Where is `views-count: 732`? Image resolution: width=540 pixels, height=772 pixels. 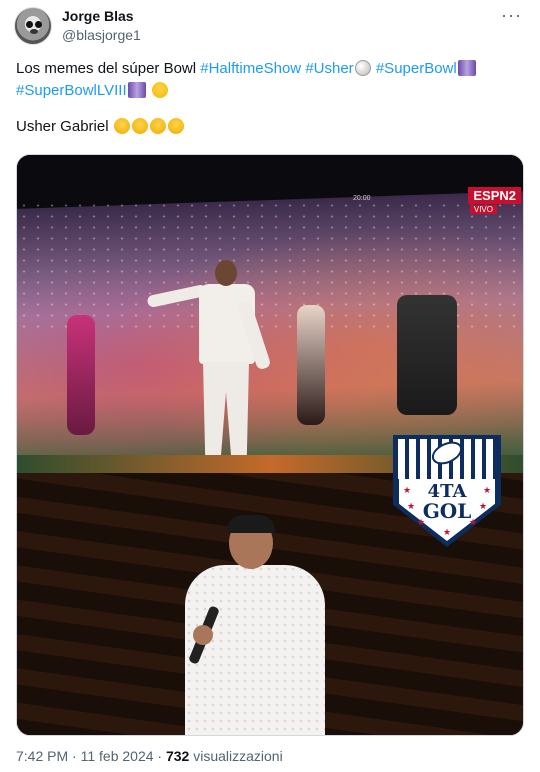 views-count: 732 is located at coordinates (177, 756).